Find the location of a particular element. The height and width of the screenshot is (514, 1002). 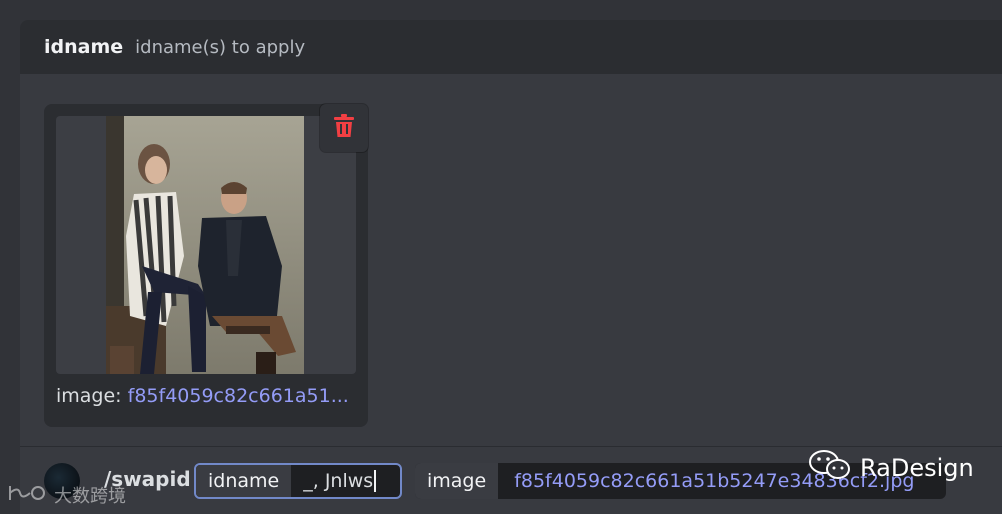

option-description: idname(s) to apply is located at coordinates (220, 47).